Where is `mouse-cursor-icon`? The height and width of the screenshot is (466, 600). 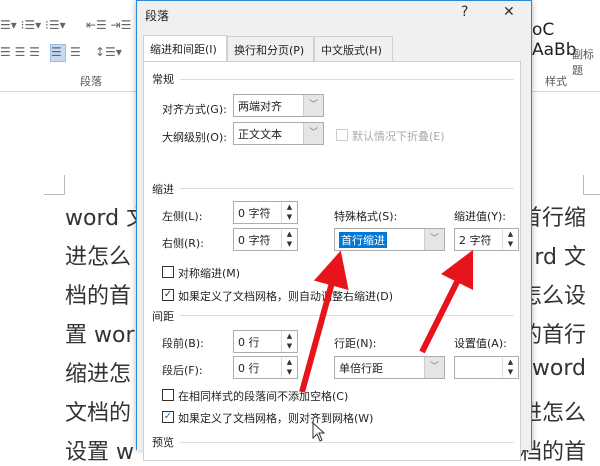
mouse-cursor-icon is located at coordinates (319, 431).